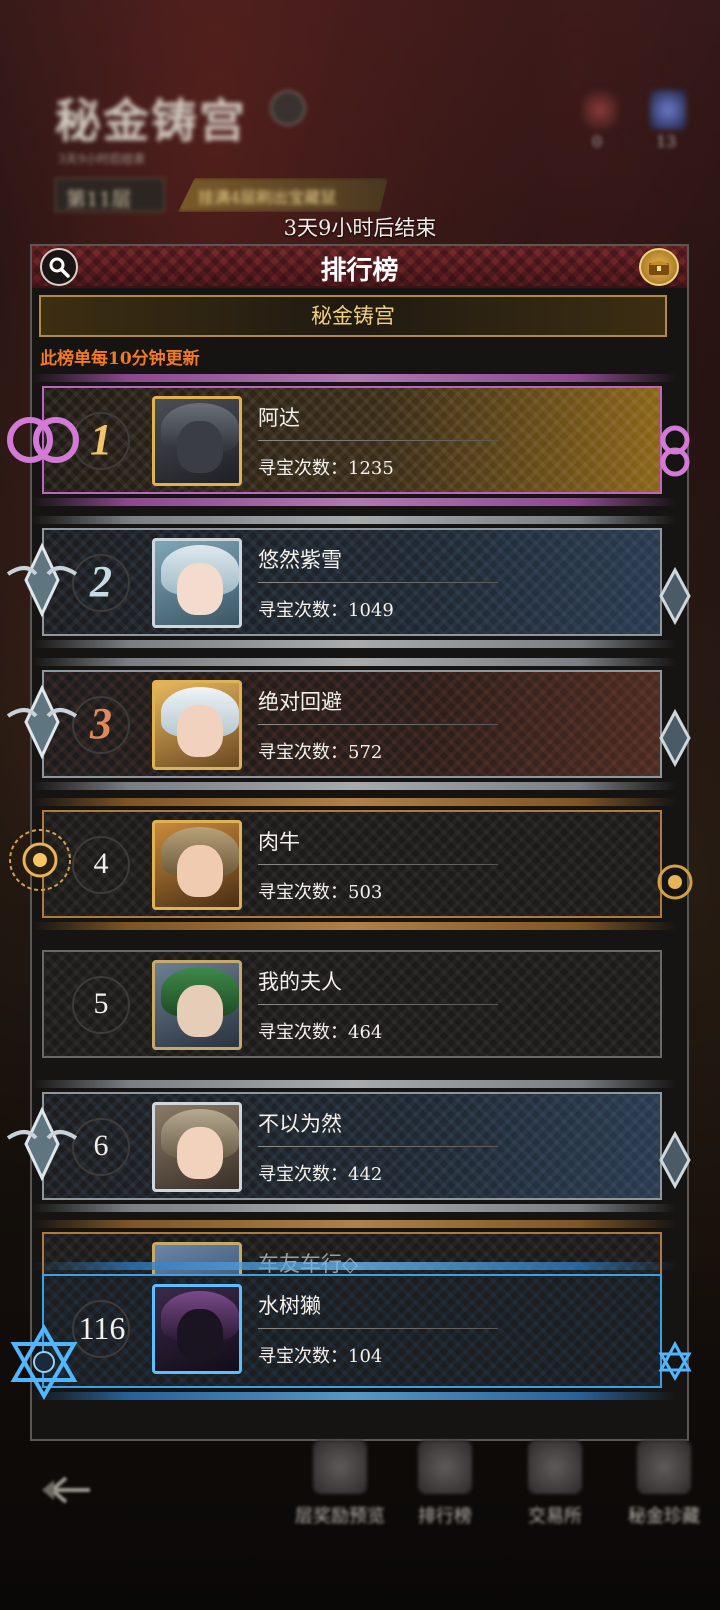 The height and width of the screenshot is (1610, 720). Describe the element at coordinates (664, 1467) in the screenshot. I see `treasure-icon` at that location.